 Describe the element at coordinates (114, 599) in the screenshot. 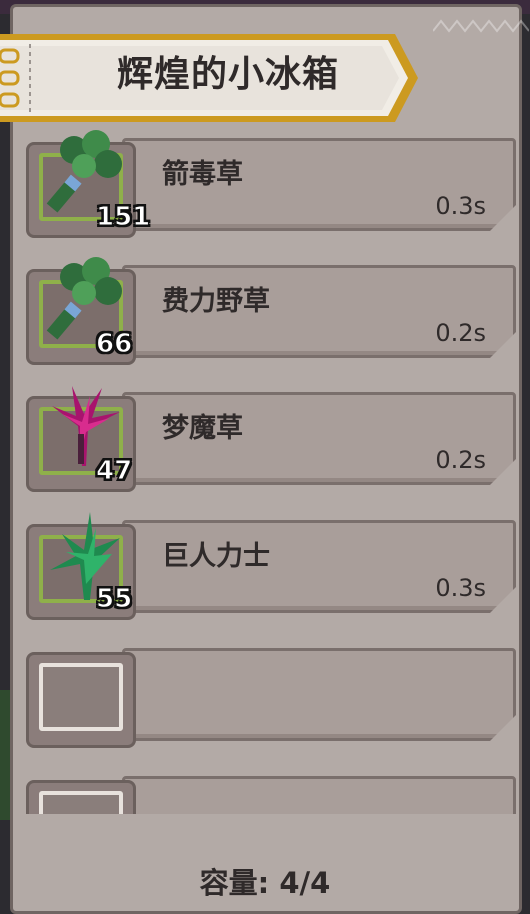

I see `item-count: 55` at that location.